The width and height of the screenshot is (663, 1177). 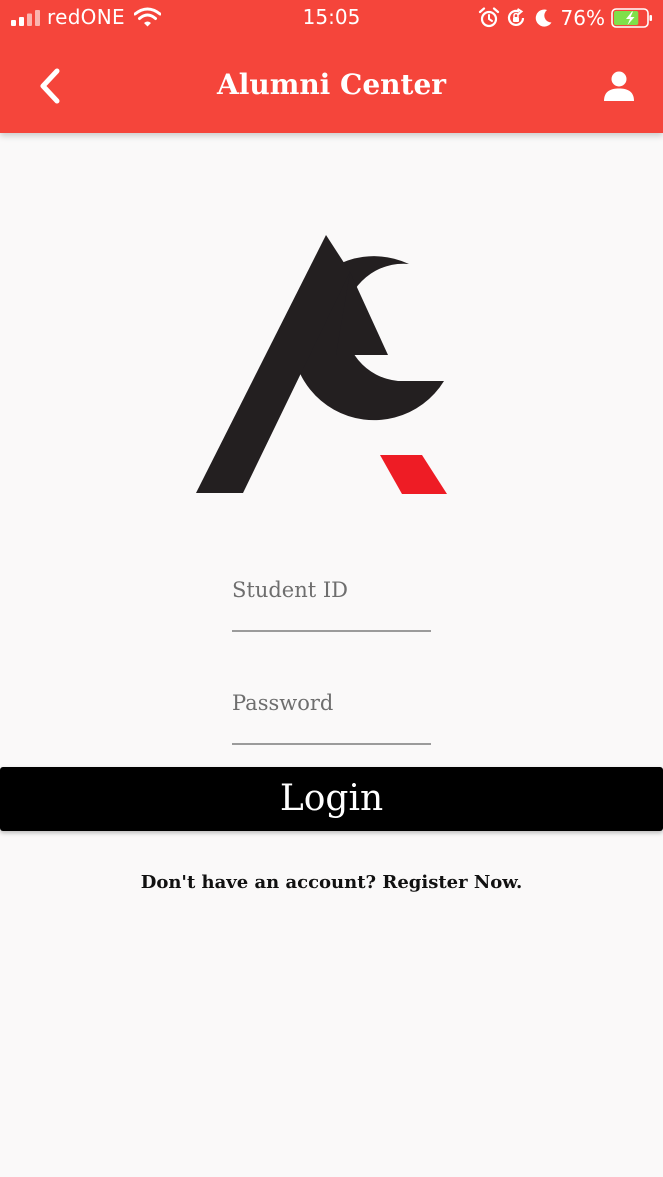 I want to click on navigation-bar: Alumni Center, so click(x=331, y=87).